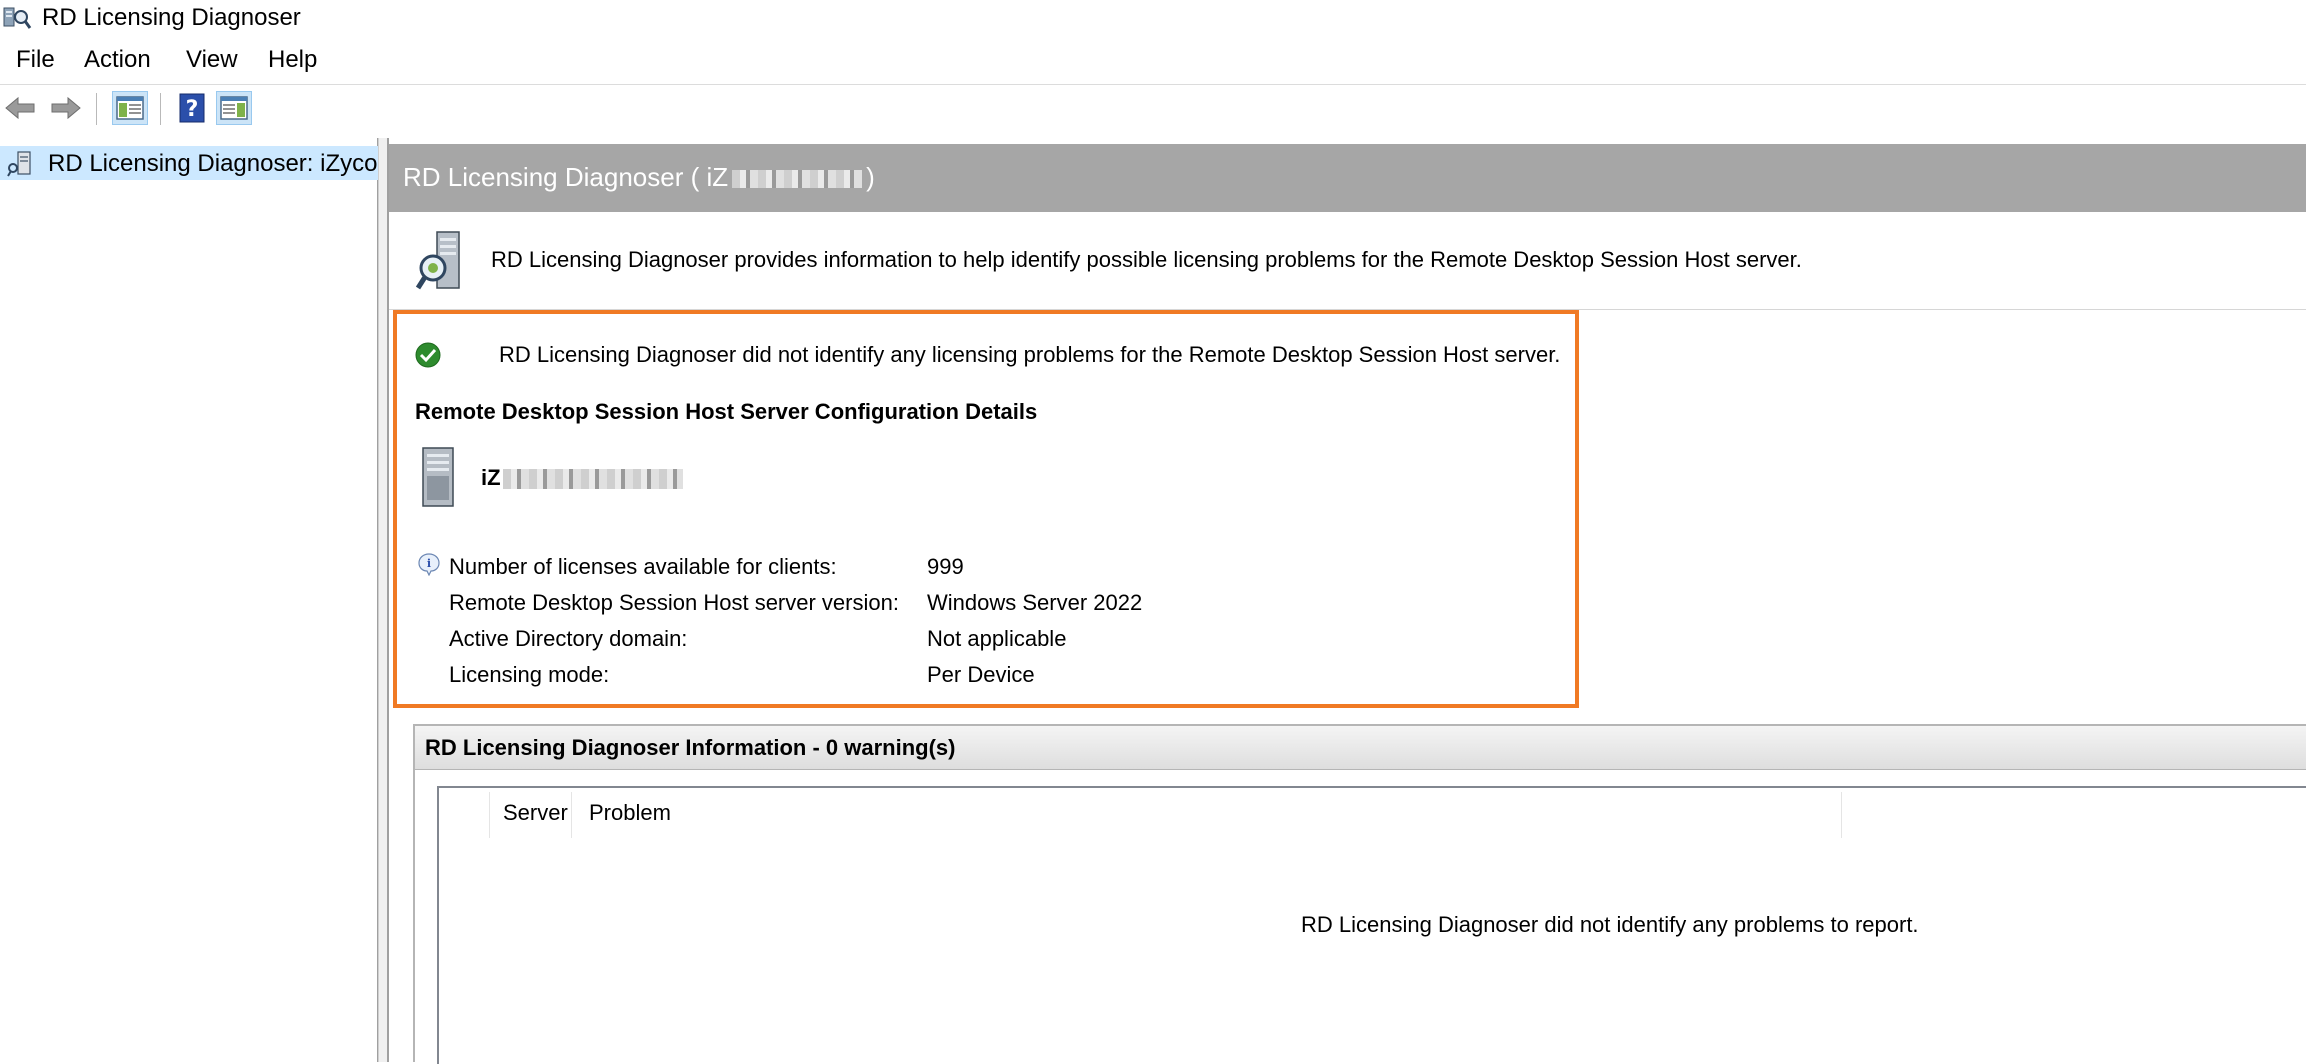 This screenshot has height=1064, width=2306. What do you see at coordinates (997, 638) in the screenshot?
I see `detail-value: Not applicable` at bounding box center [997, 638].